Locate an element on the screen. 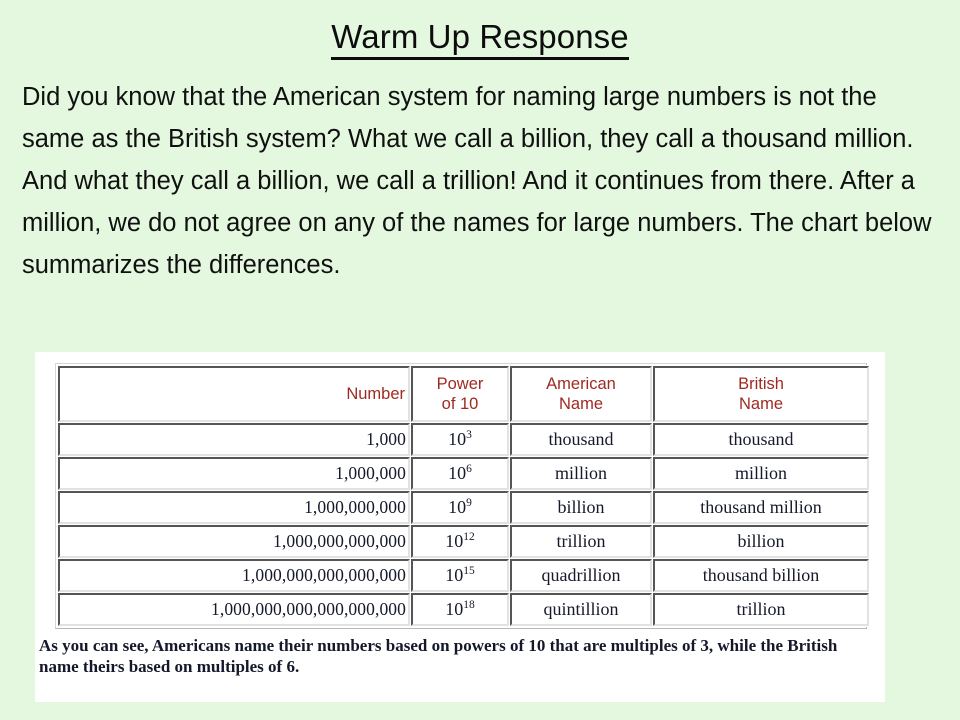 The height and width of the screenshot is (720, 960). cell-american-name: billion is located at coordinates (581, 507).